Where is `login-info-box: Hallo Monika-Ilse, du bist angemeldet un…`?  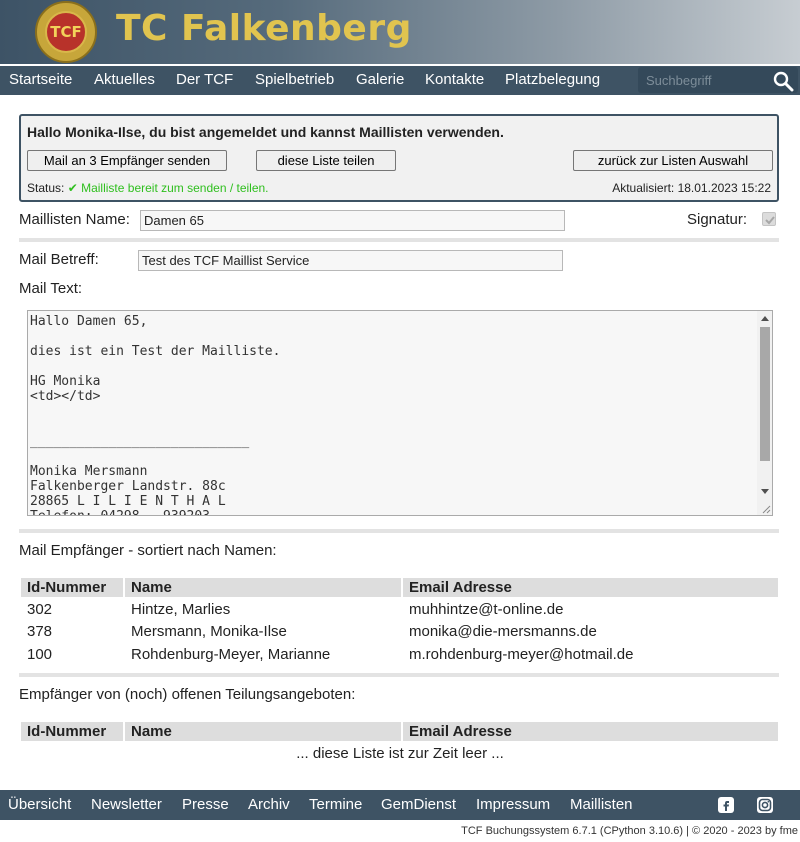 login-info-box: Hallo Monika-Ilse, du bist angemeldet un… is located at coordinates (399, 158).